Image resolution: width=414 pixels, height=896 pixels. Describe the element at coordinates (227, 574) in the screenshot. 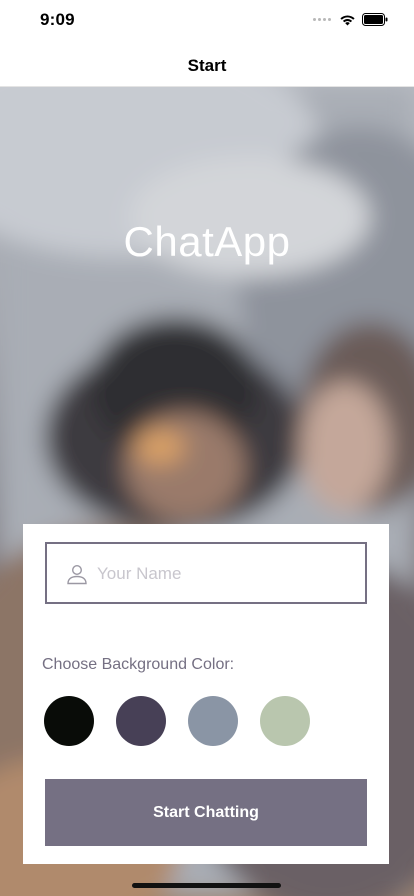

I see `name-input` at that location.